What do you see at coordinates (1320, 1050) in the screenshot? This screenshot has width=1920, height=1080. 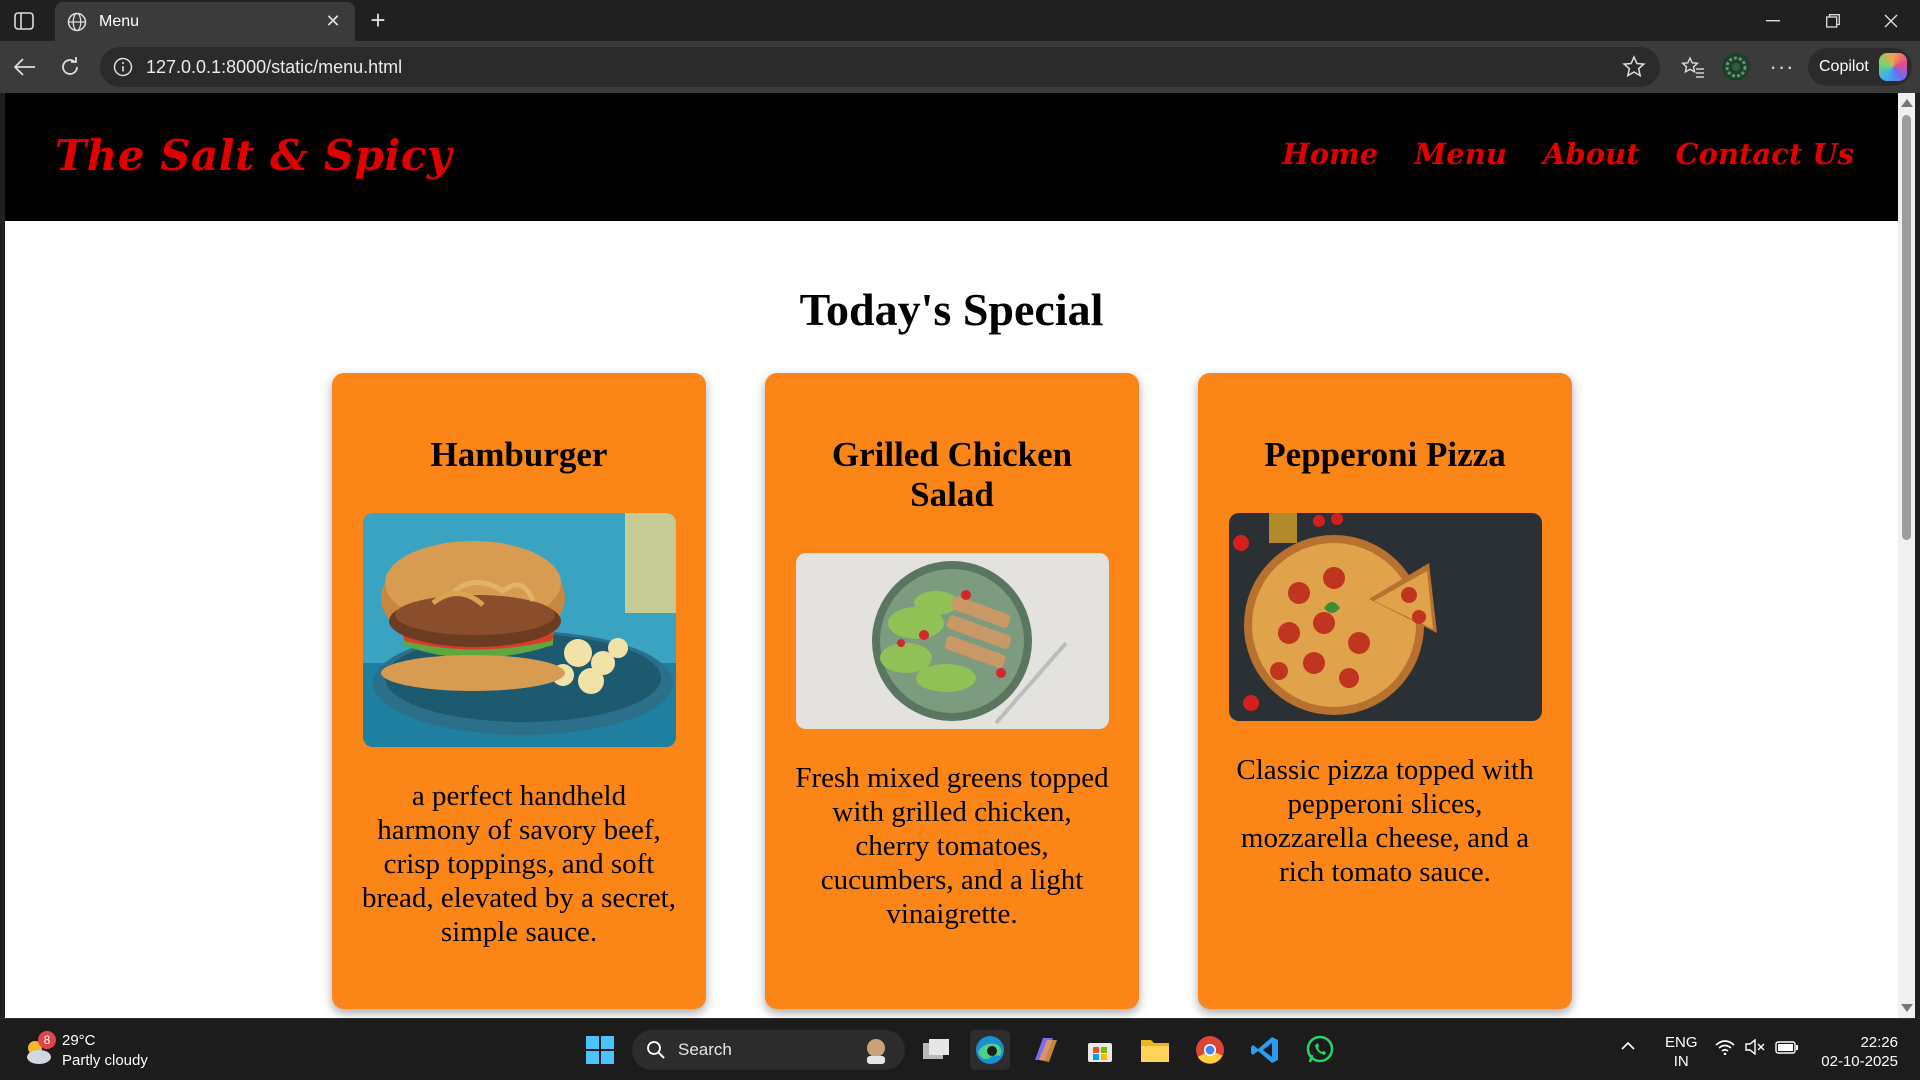 I see `whatsapp-icon` at bounding box center [1320, 1050].